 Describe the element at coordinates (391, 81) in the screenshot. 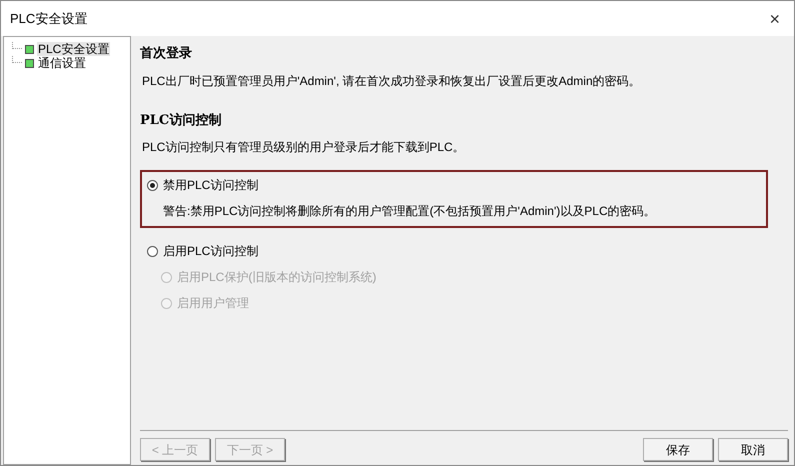

I see `section-text: PLC出厂时已预置管理员用户'Admin', 请在首次成功登录和恢复出厂设置后更改Admin的密码。` at that location.